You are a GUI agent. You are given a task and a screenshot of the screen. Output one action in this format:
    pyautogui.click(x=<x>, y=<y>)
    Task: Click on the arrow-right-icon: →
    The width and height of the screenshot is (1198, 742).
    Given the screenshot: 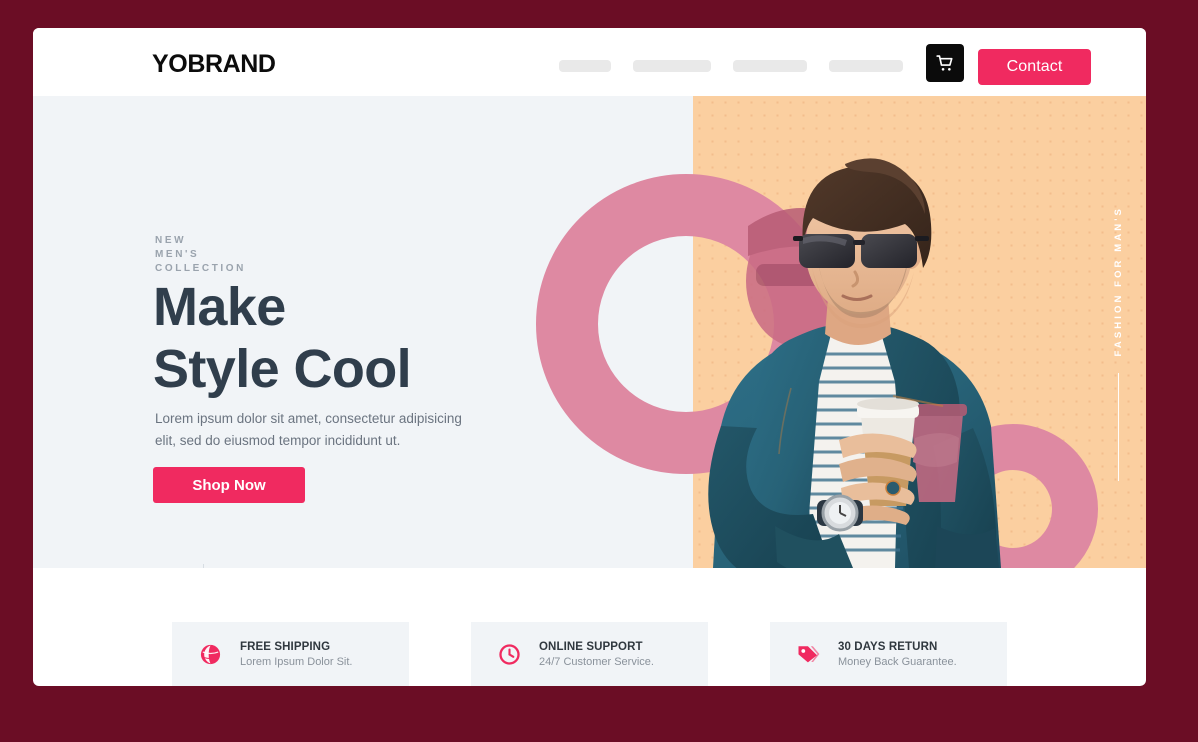 What is the action you would take?
    pyautogui.click(x=230, y=565)
    